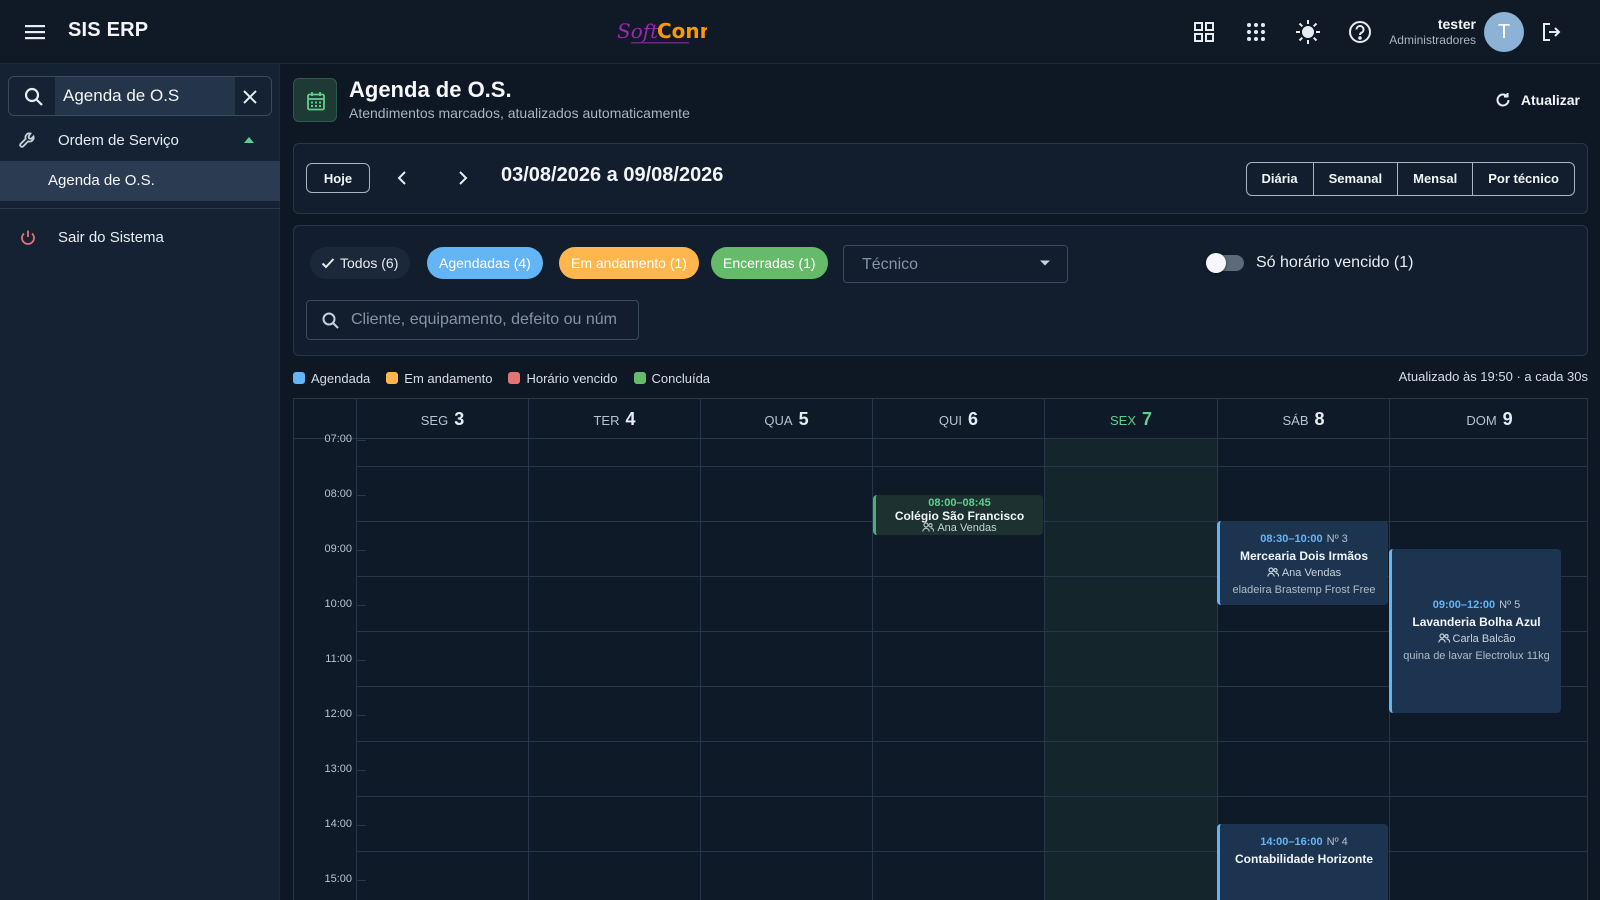  What do you see at coordinates (403, 178) in the screenshot?
I see `chevron-left-icon` at bounding box center [403, 178].